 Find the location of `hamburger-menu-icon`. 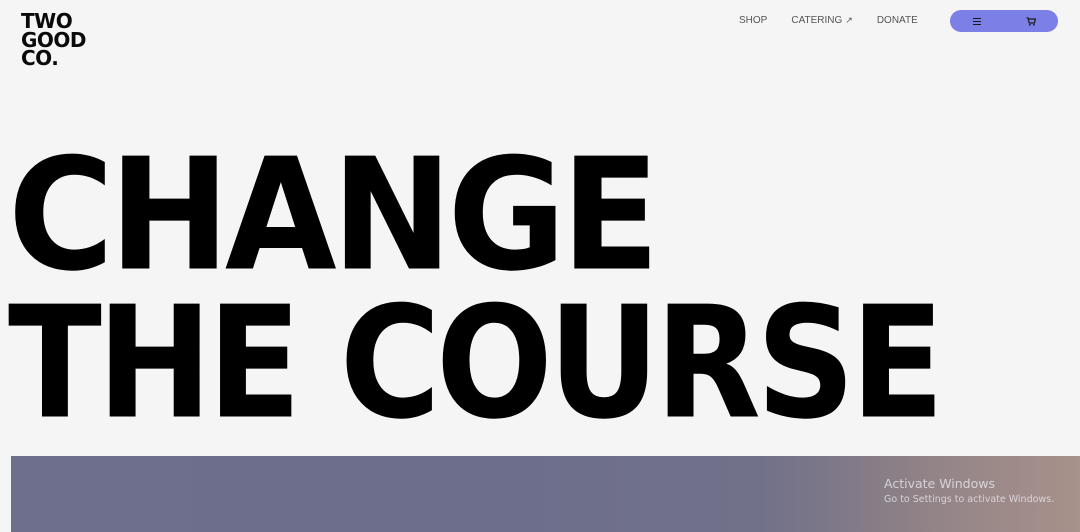

hamburger-menu-icon is located at coordinates (977, 21).